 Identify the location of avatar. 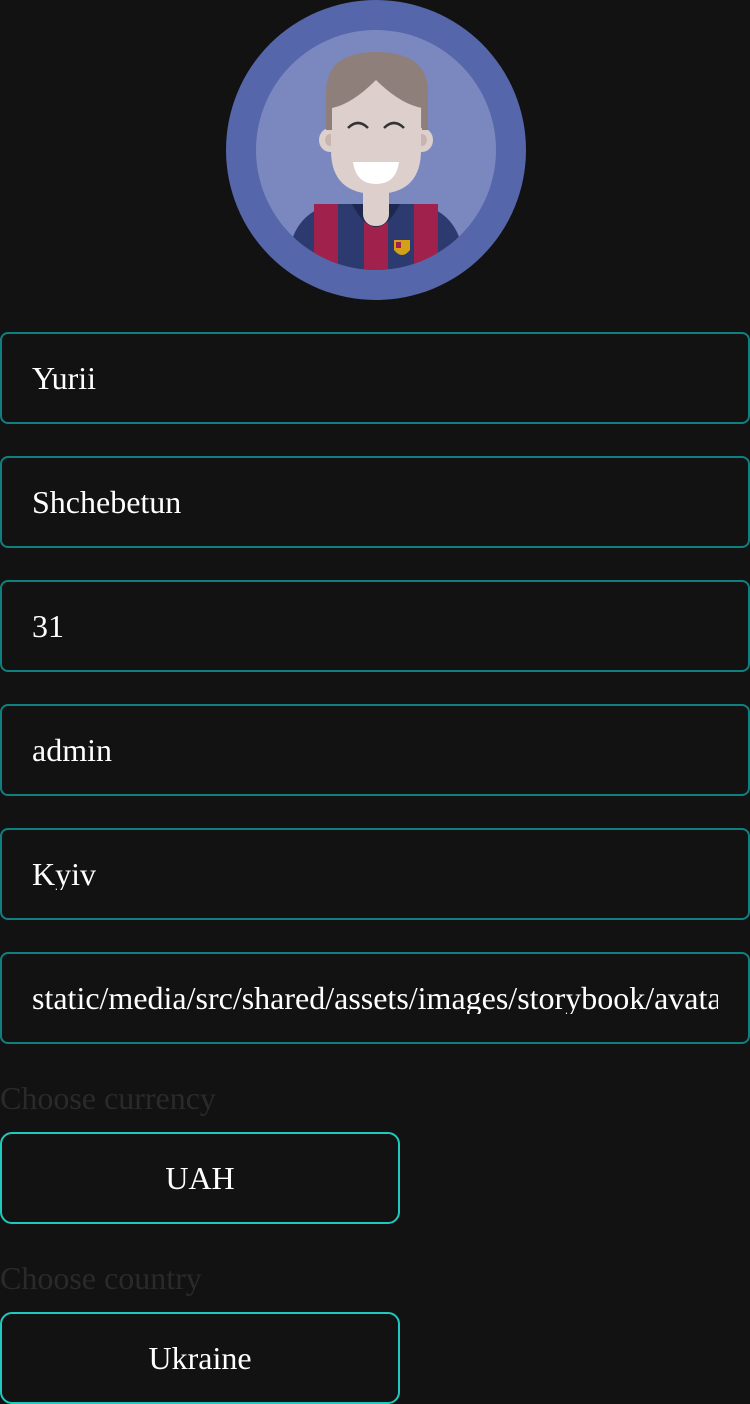
(376, 150).